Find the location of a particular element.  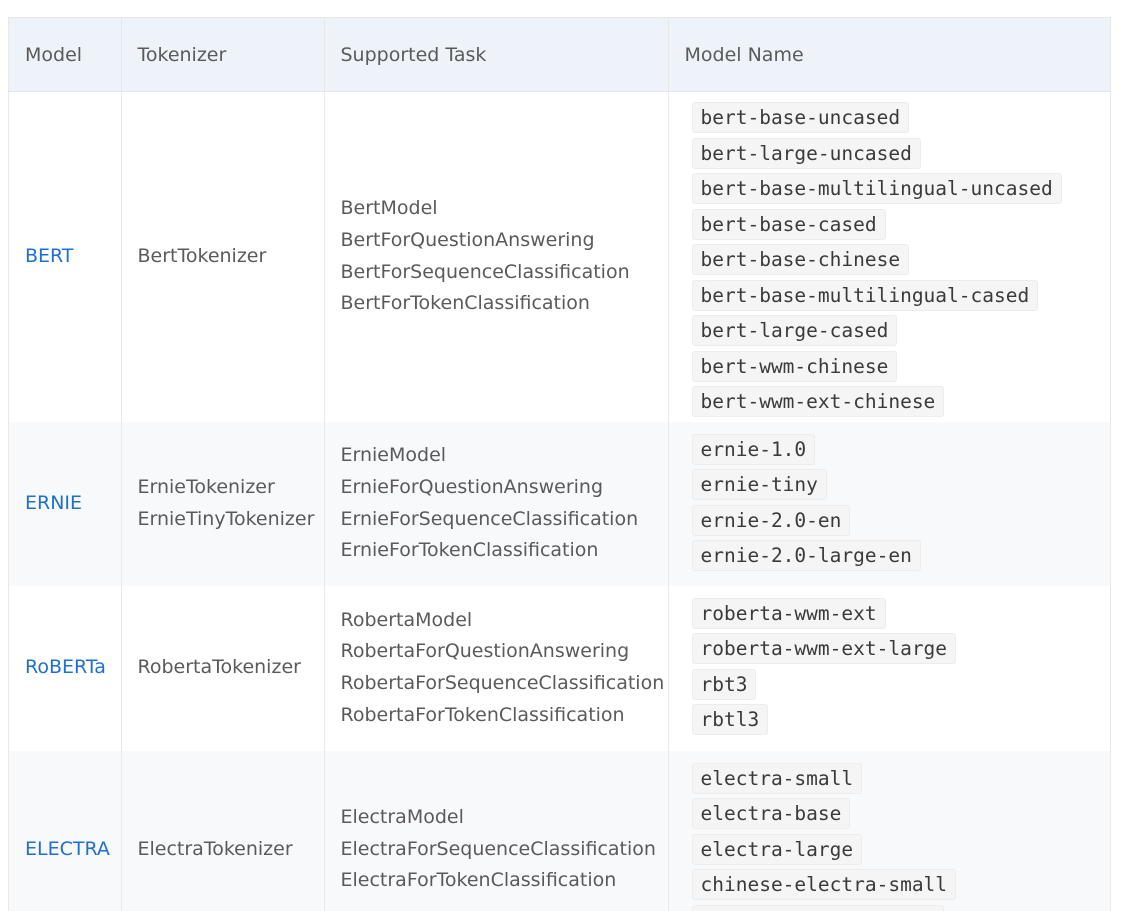

model-name-code: electra-large is located at coordinates (777, 849).